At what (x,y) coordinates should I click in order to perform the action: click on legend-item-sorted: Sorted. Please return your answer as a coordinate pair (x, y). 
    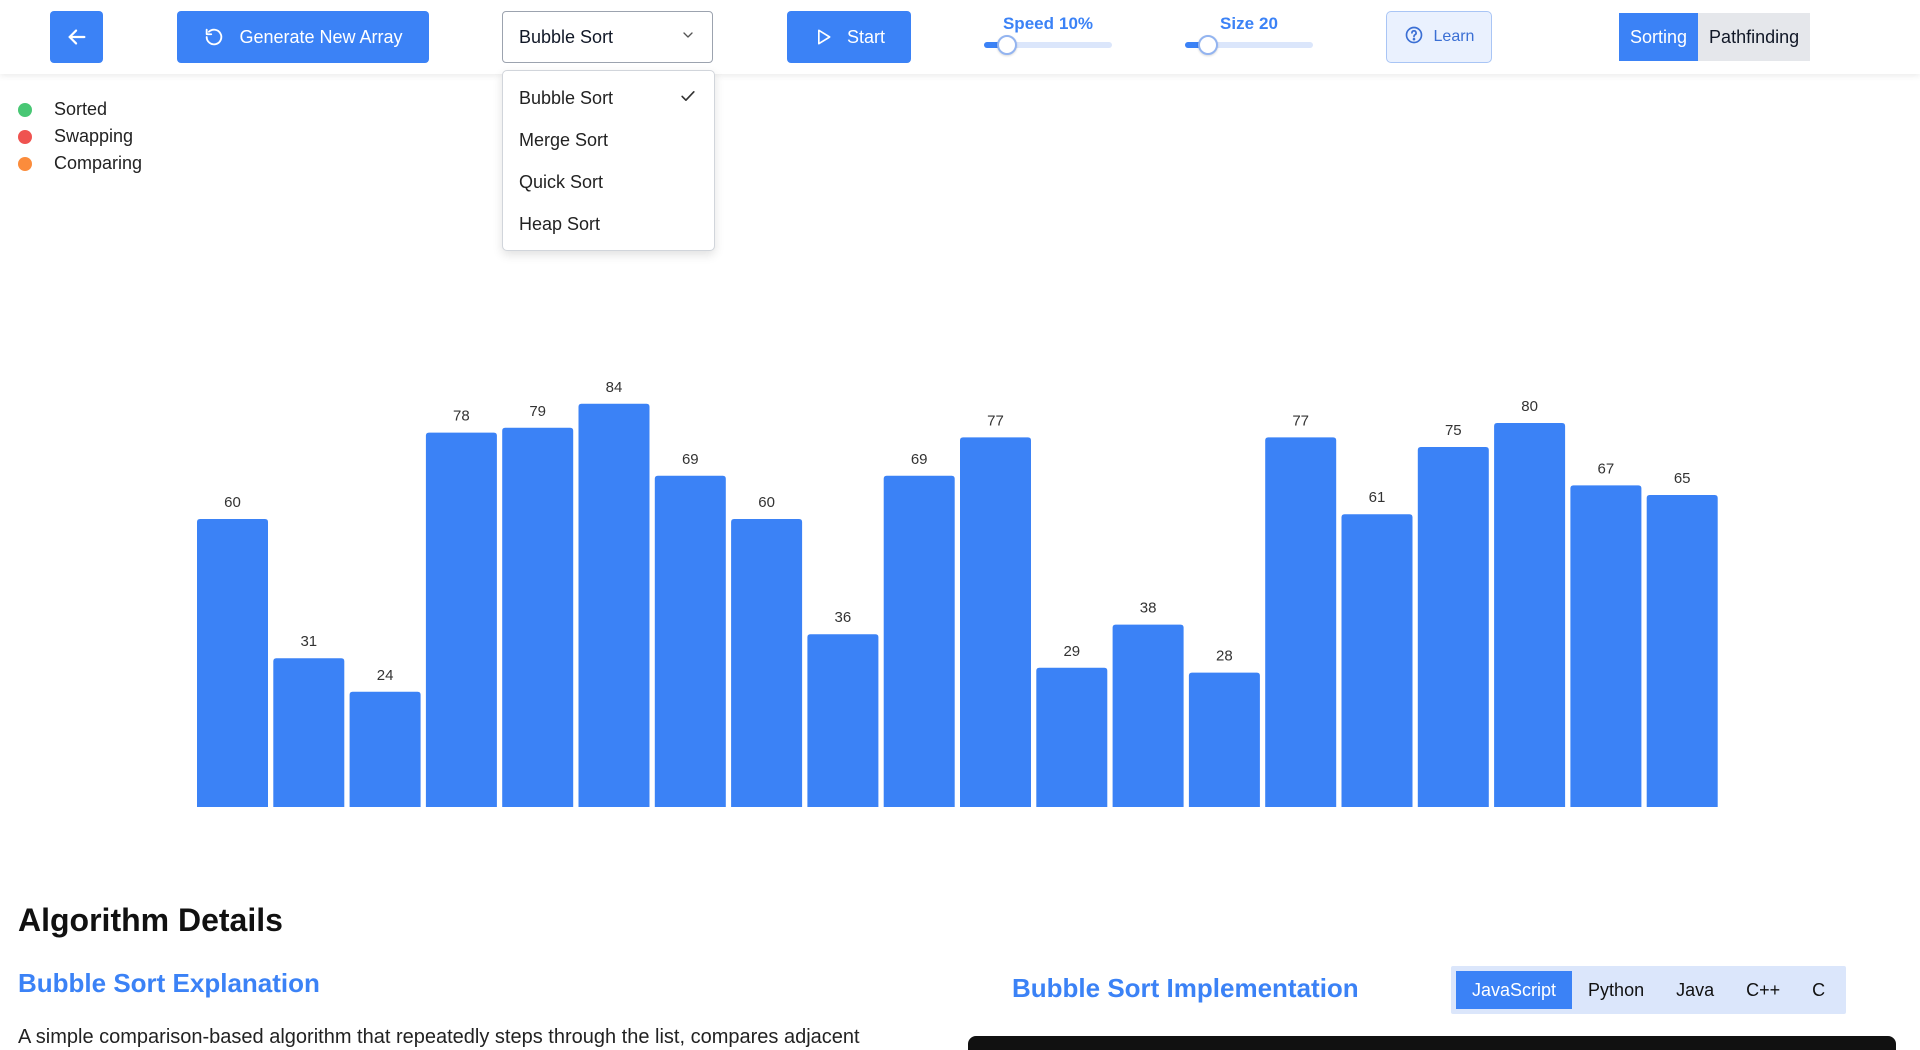
    Looking at the image, I should click on (80, 109).